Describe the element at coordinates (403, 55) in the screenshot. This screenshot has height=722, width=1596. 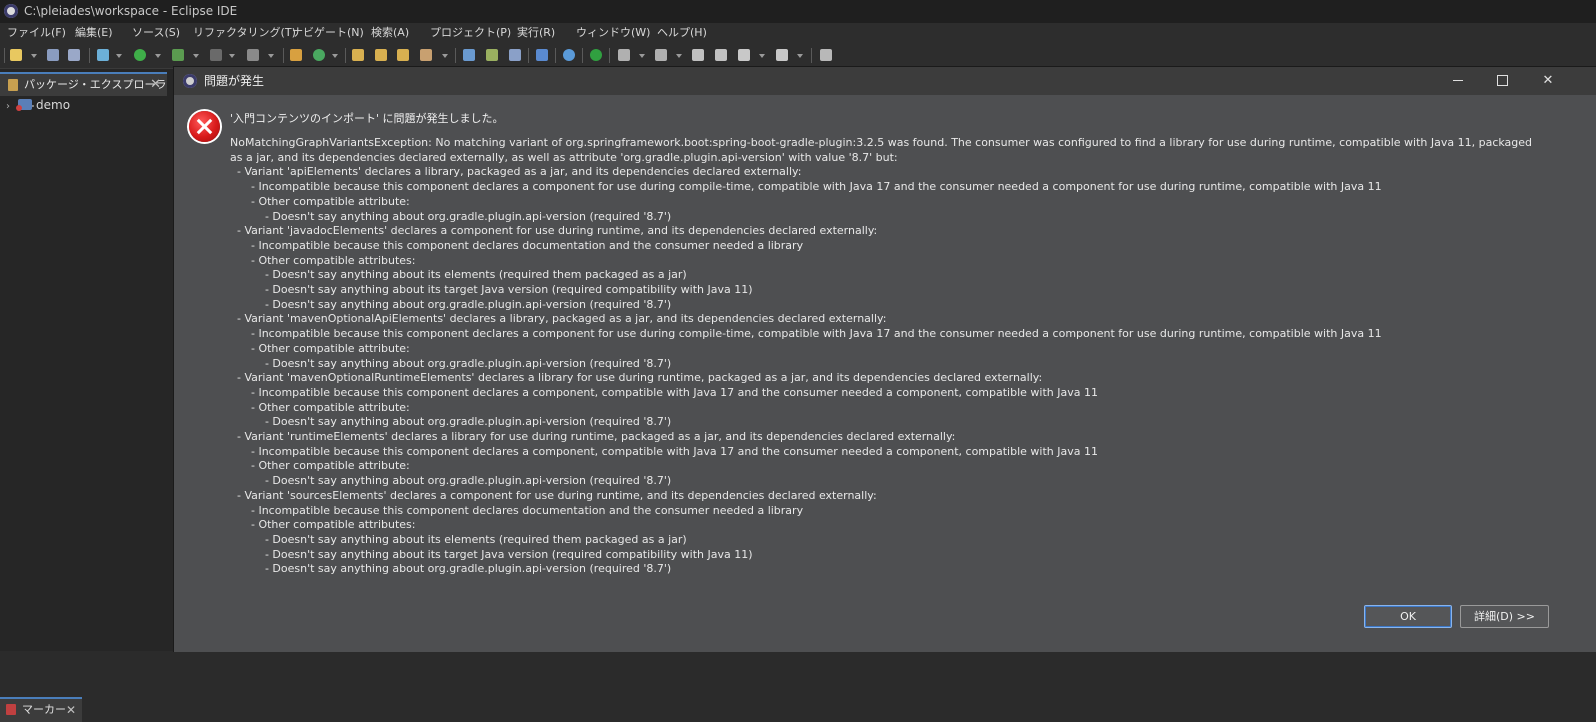
I see `open-folder-icon` at that location.